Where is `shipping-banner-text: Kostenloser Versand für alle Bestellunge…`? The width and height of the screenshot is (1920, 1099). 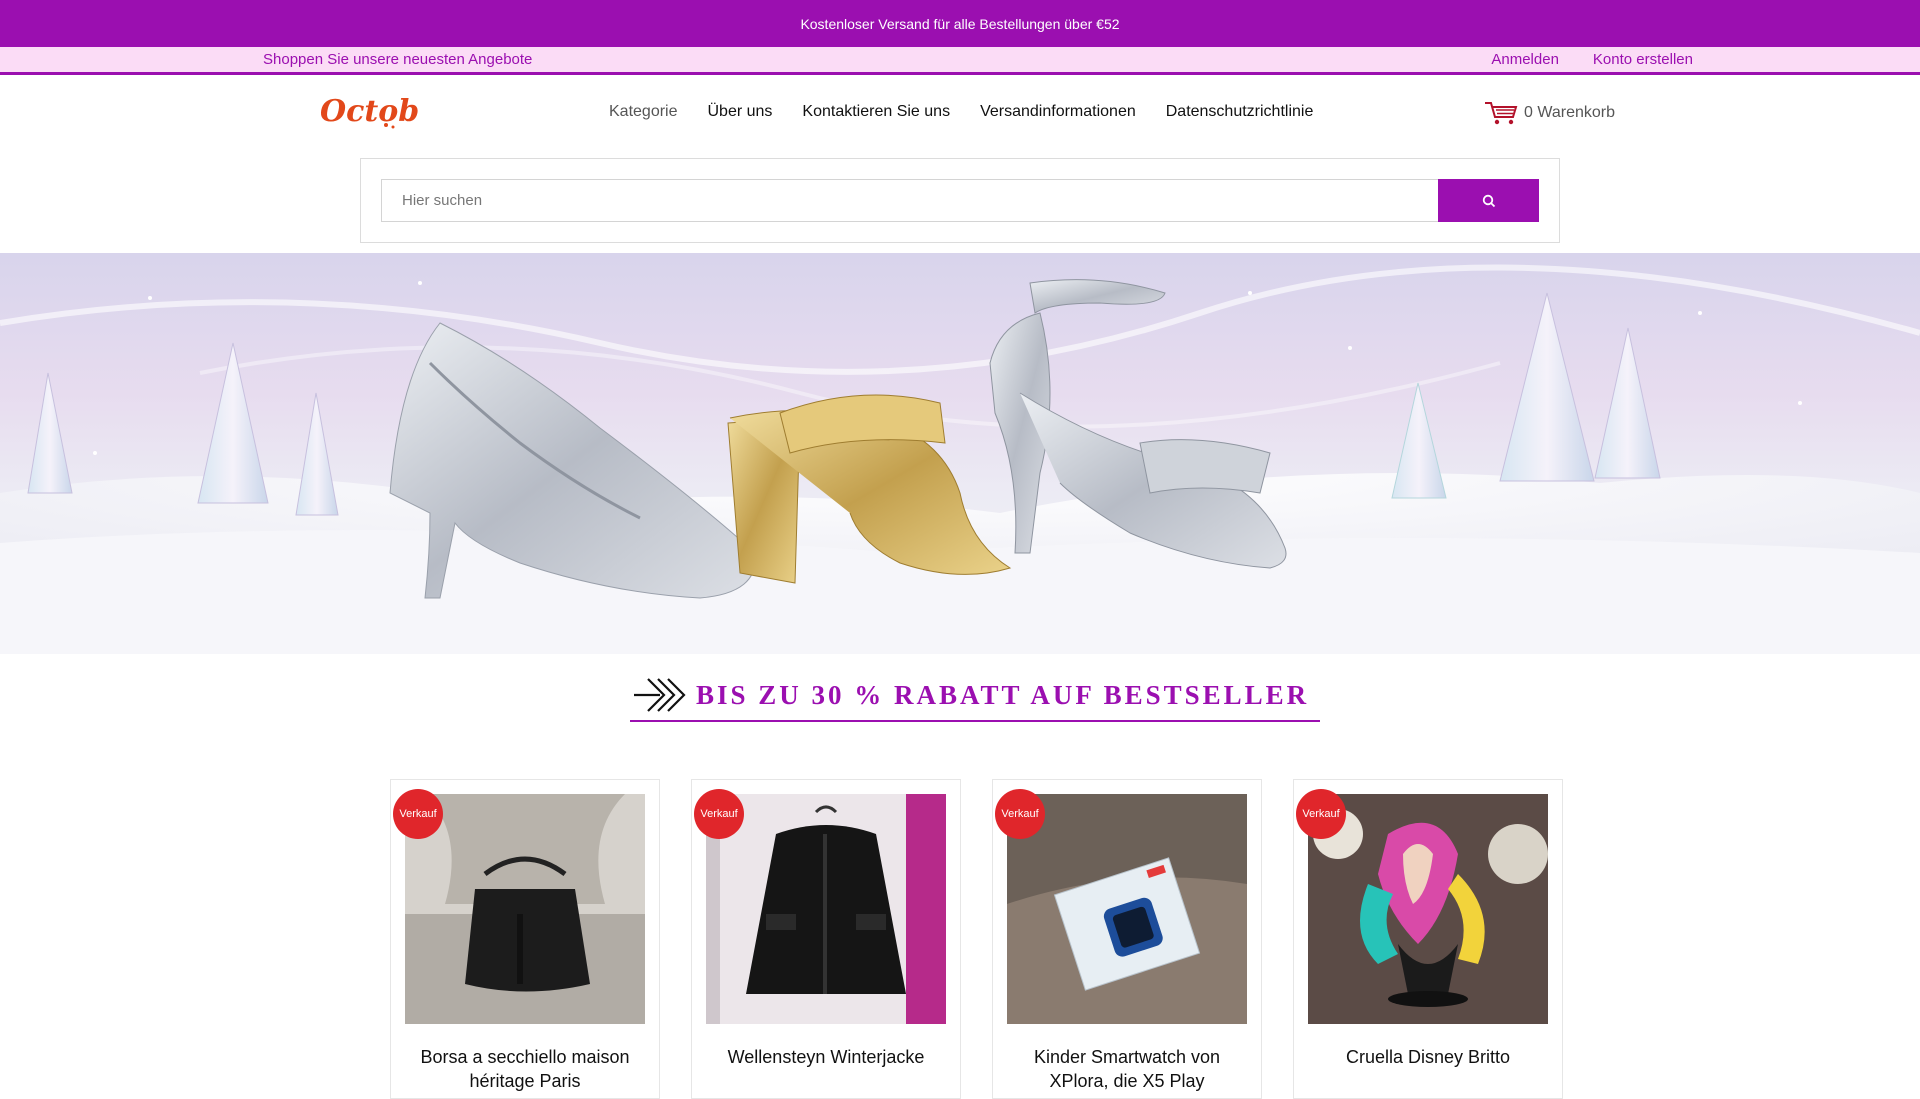 shipping-banner-text: Kostenloser Versand für alle Bestellunge… is located at coordinates (960, 23).